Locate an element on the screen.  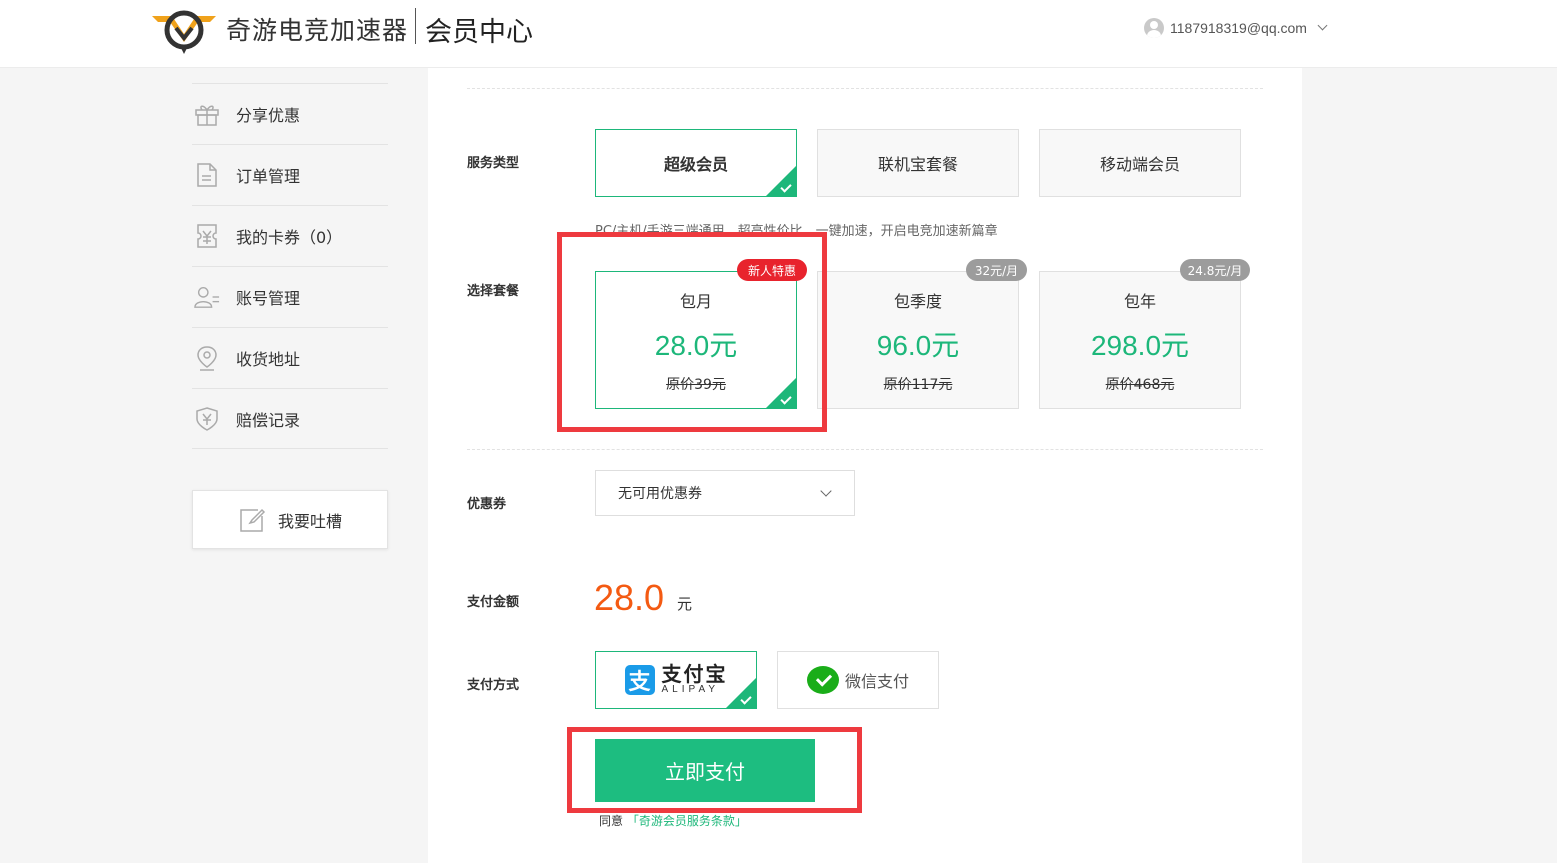
sidebar-item-share: 分享优惠 is located at coordinates (290, 113).